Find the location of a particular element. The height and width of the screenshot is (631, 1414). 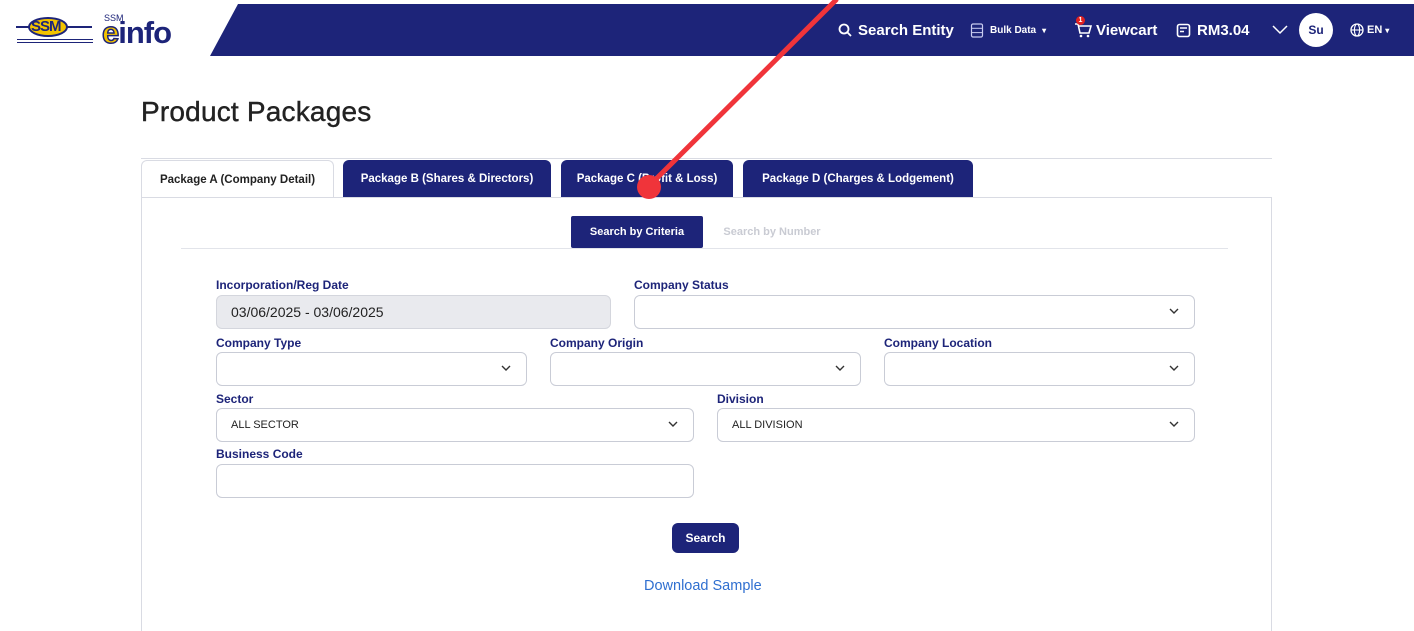

tab-package-b: Package B (Shares & Directors) is located at coordinates (447, 179).